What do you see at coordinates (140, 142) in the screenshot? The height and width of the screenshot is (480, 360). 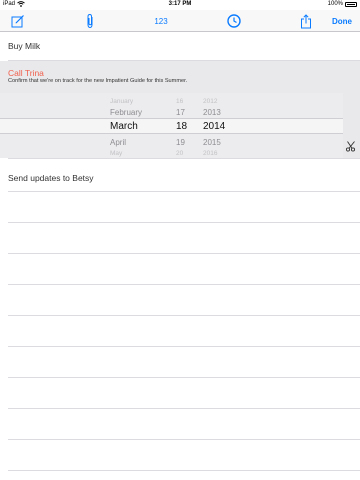 I see `month-option: April` at bounding box center [140, 142].